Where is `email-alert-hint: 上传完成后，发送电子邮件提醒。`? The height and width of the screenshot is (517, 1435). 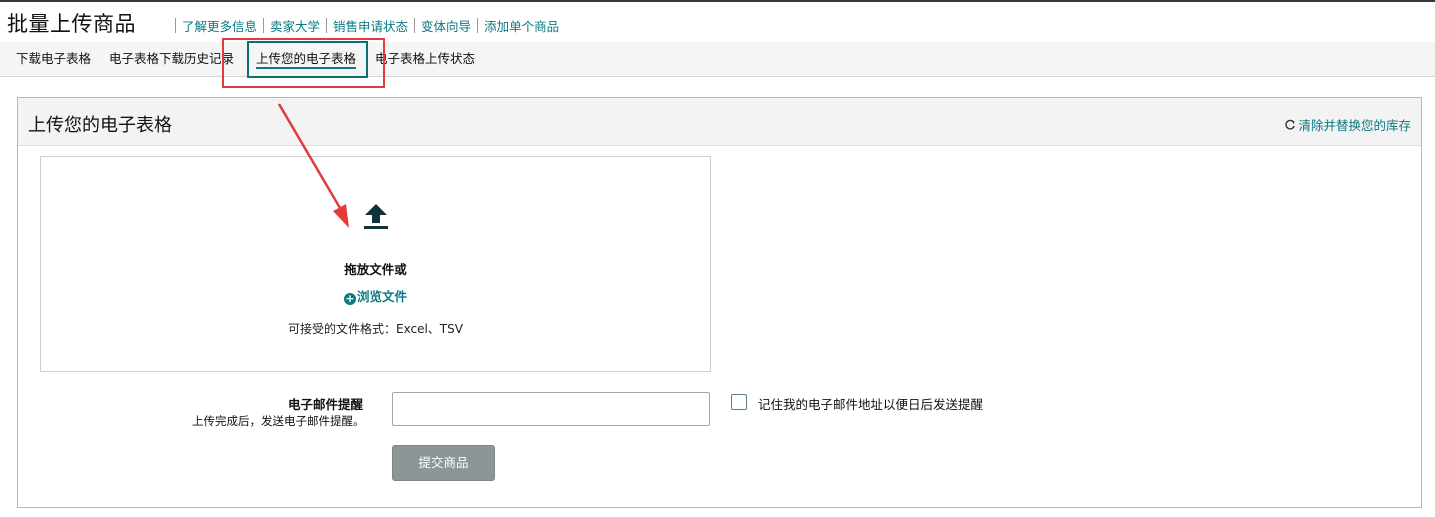 email-alert-hint: 上传完成后，发送电子邮件提醒。 is located at coordinates (278, 421).